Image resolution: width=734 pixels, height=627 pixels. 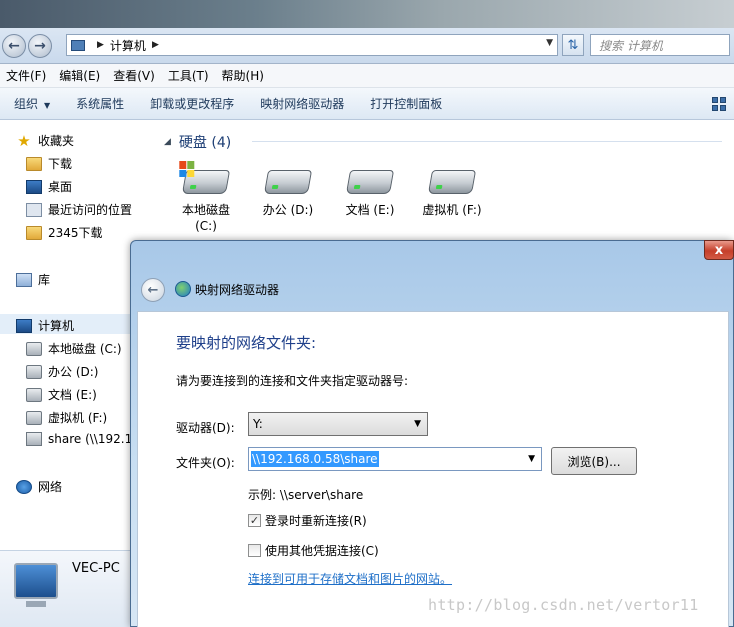 I want to click on command-bar: 组织 ▼ 系统属性 卸载或更改程序 映射网络驱动器 打开控制面板, so click(x=367, y=104).